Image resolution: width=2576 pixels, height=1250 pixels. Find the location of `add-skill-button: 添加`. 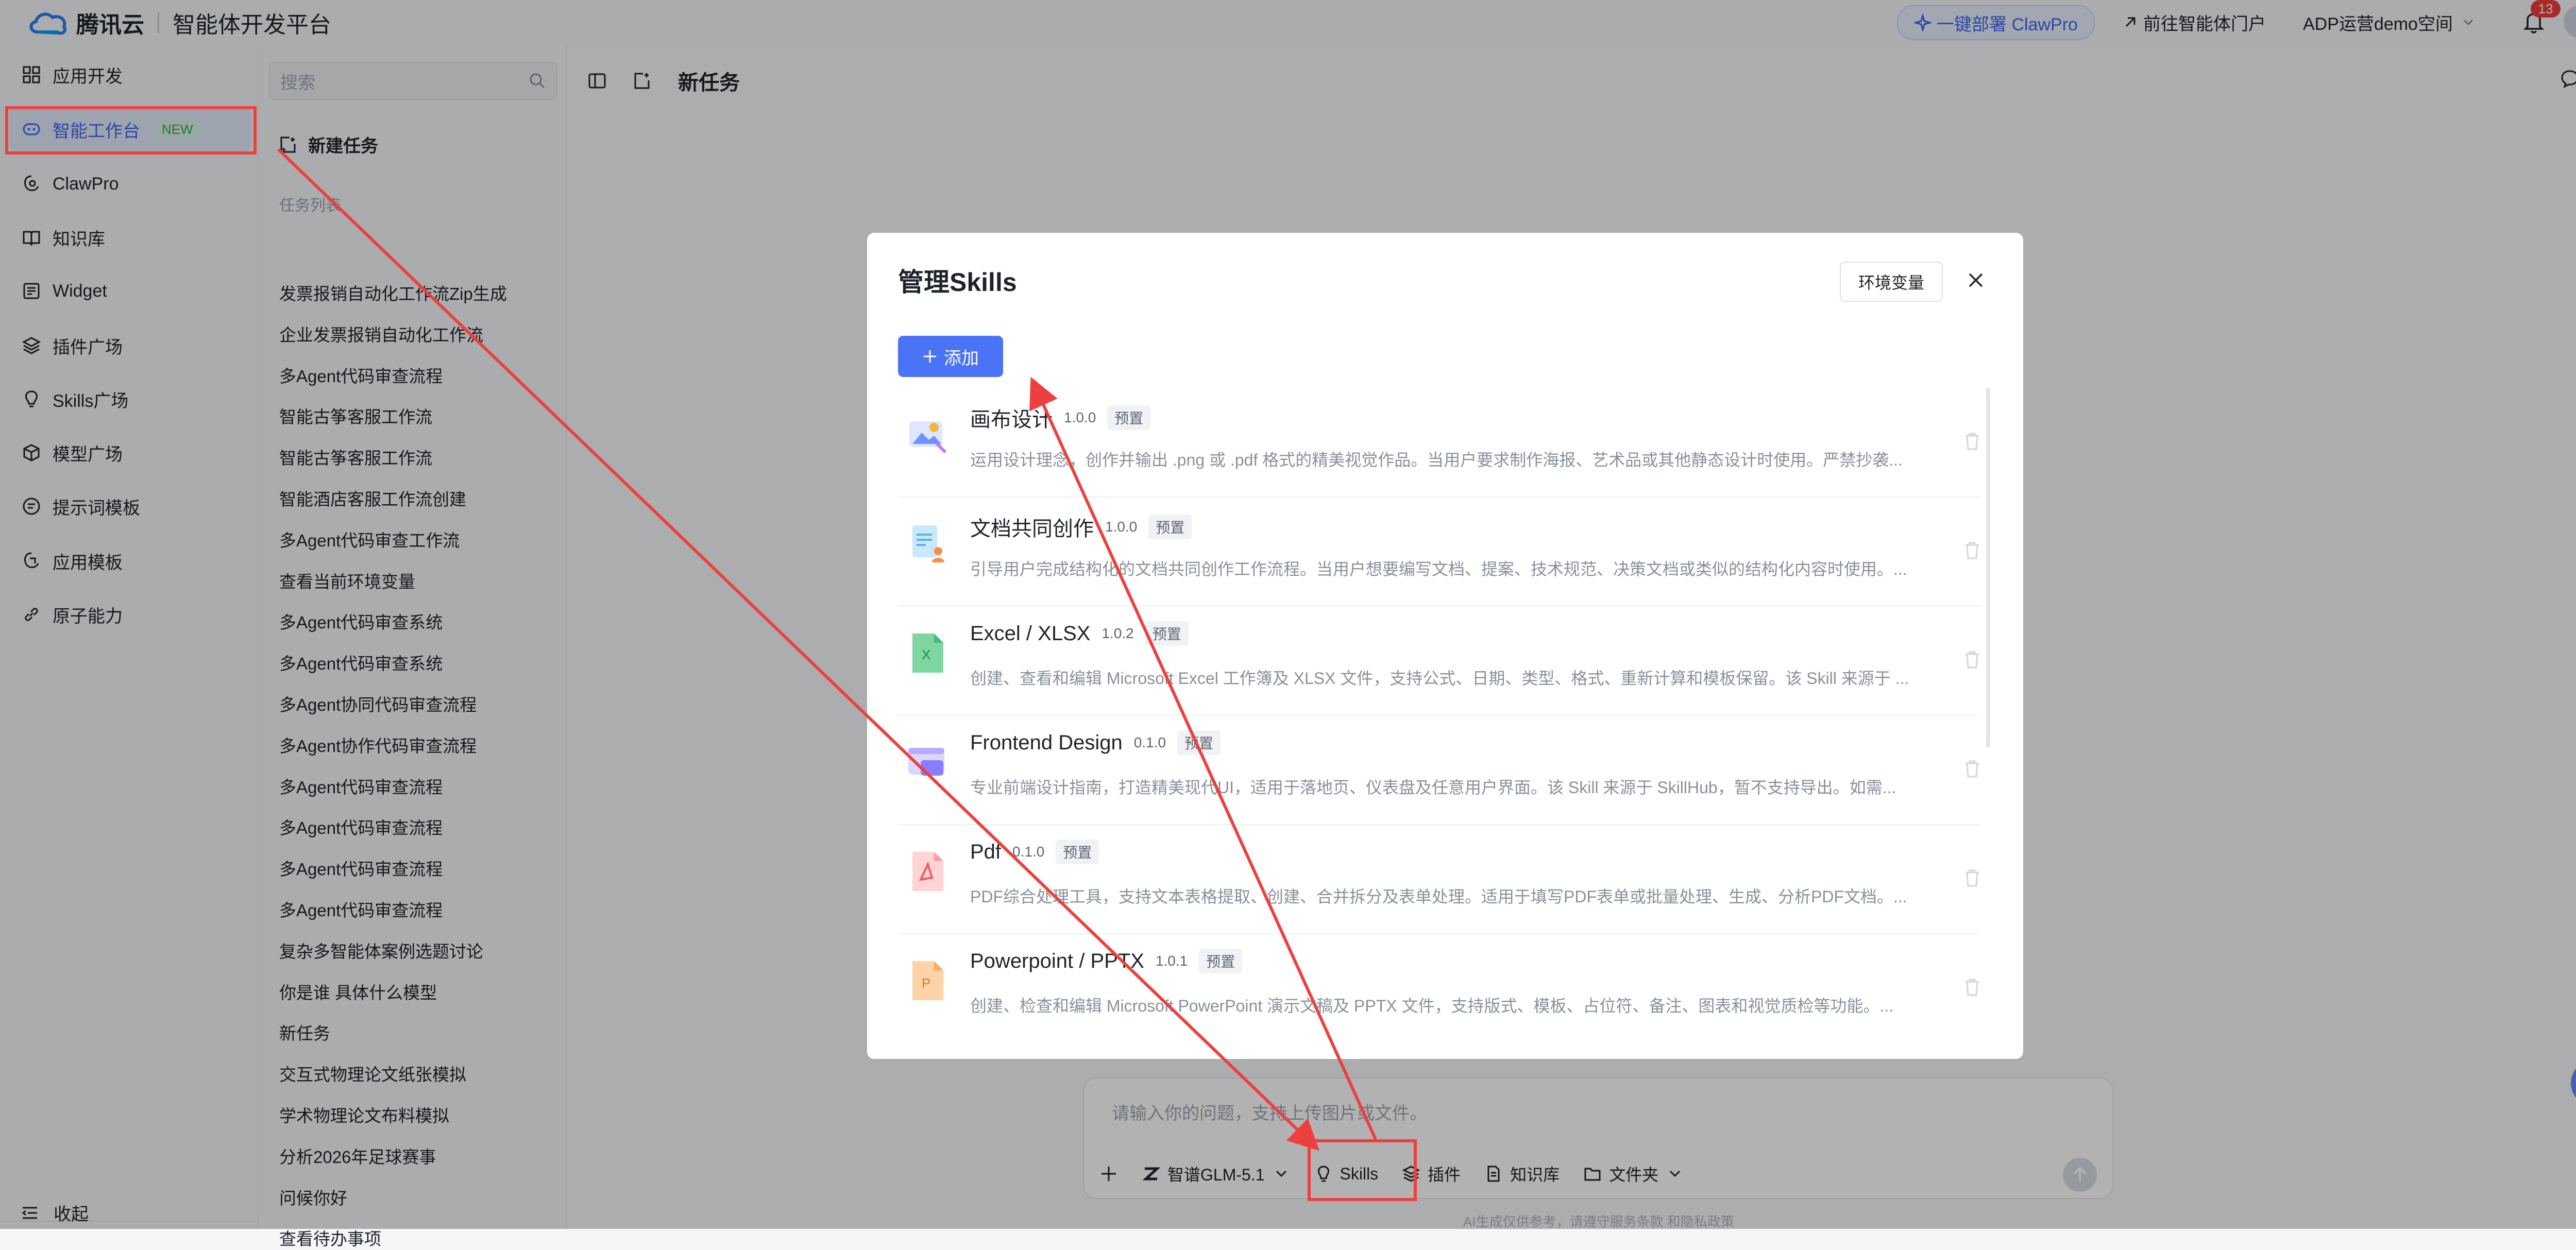

add-skill-button: 添加 is located at coordinates (951, 356).